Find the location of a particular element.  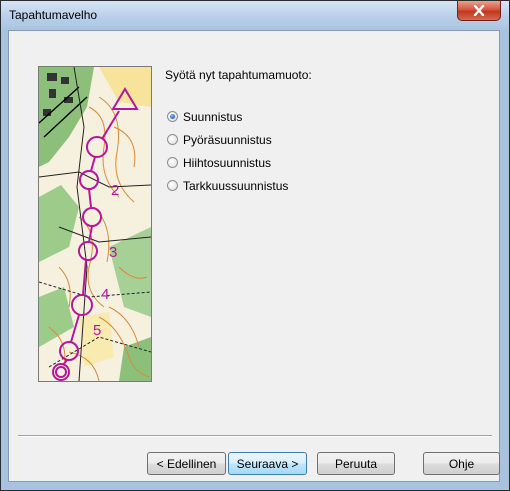

radio-option-tarkkuussuunnistus: Tarkkuussuunnistus is located at coordinates (227, 185).